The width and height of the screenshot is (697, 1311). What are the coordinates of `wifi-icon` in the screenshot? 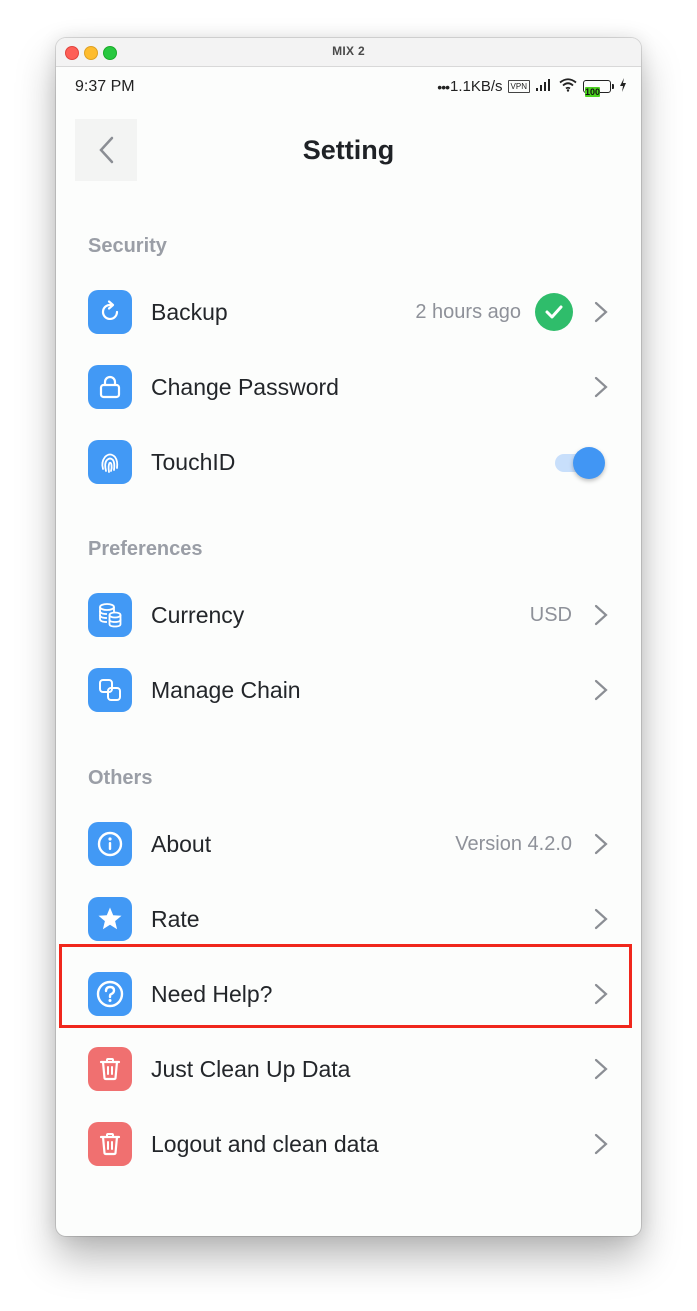 It's located at (568, 86).